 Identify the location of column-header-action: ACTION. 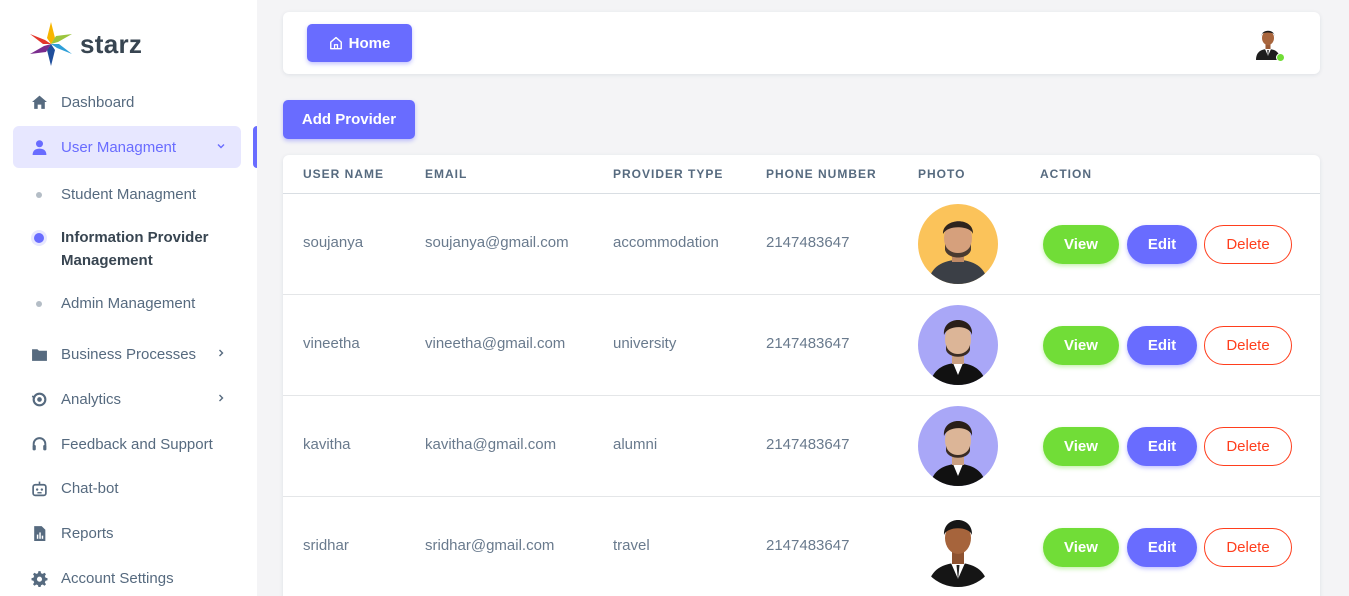
(1066, 174).